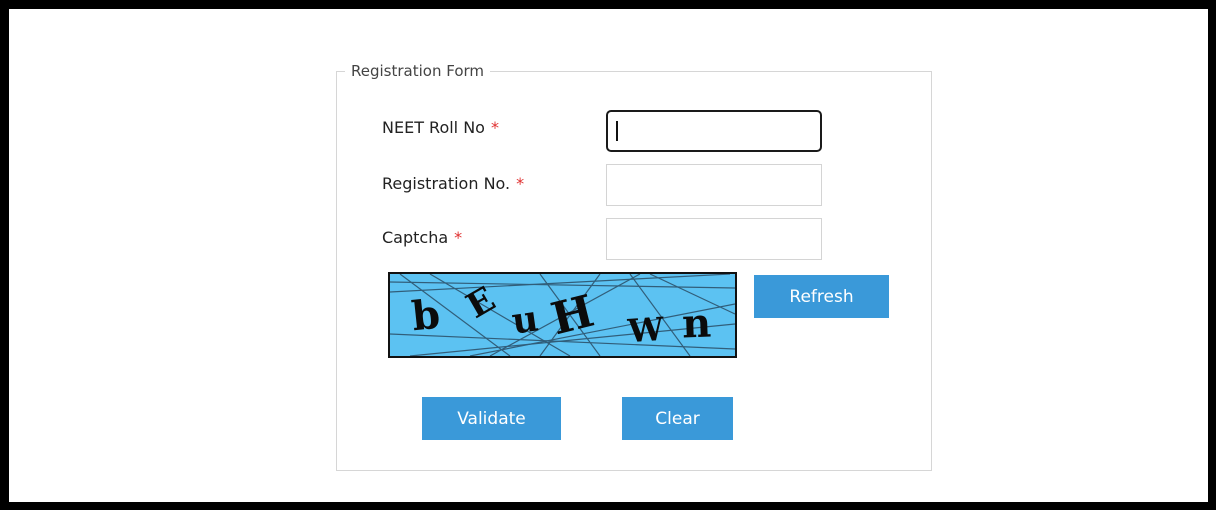 The width and height of the screenshot is (1216, 510). What do you see at coordinates (646, 330) in the screenshot?
I see `captcha-char: W` at bounding box center [646, 330].